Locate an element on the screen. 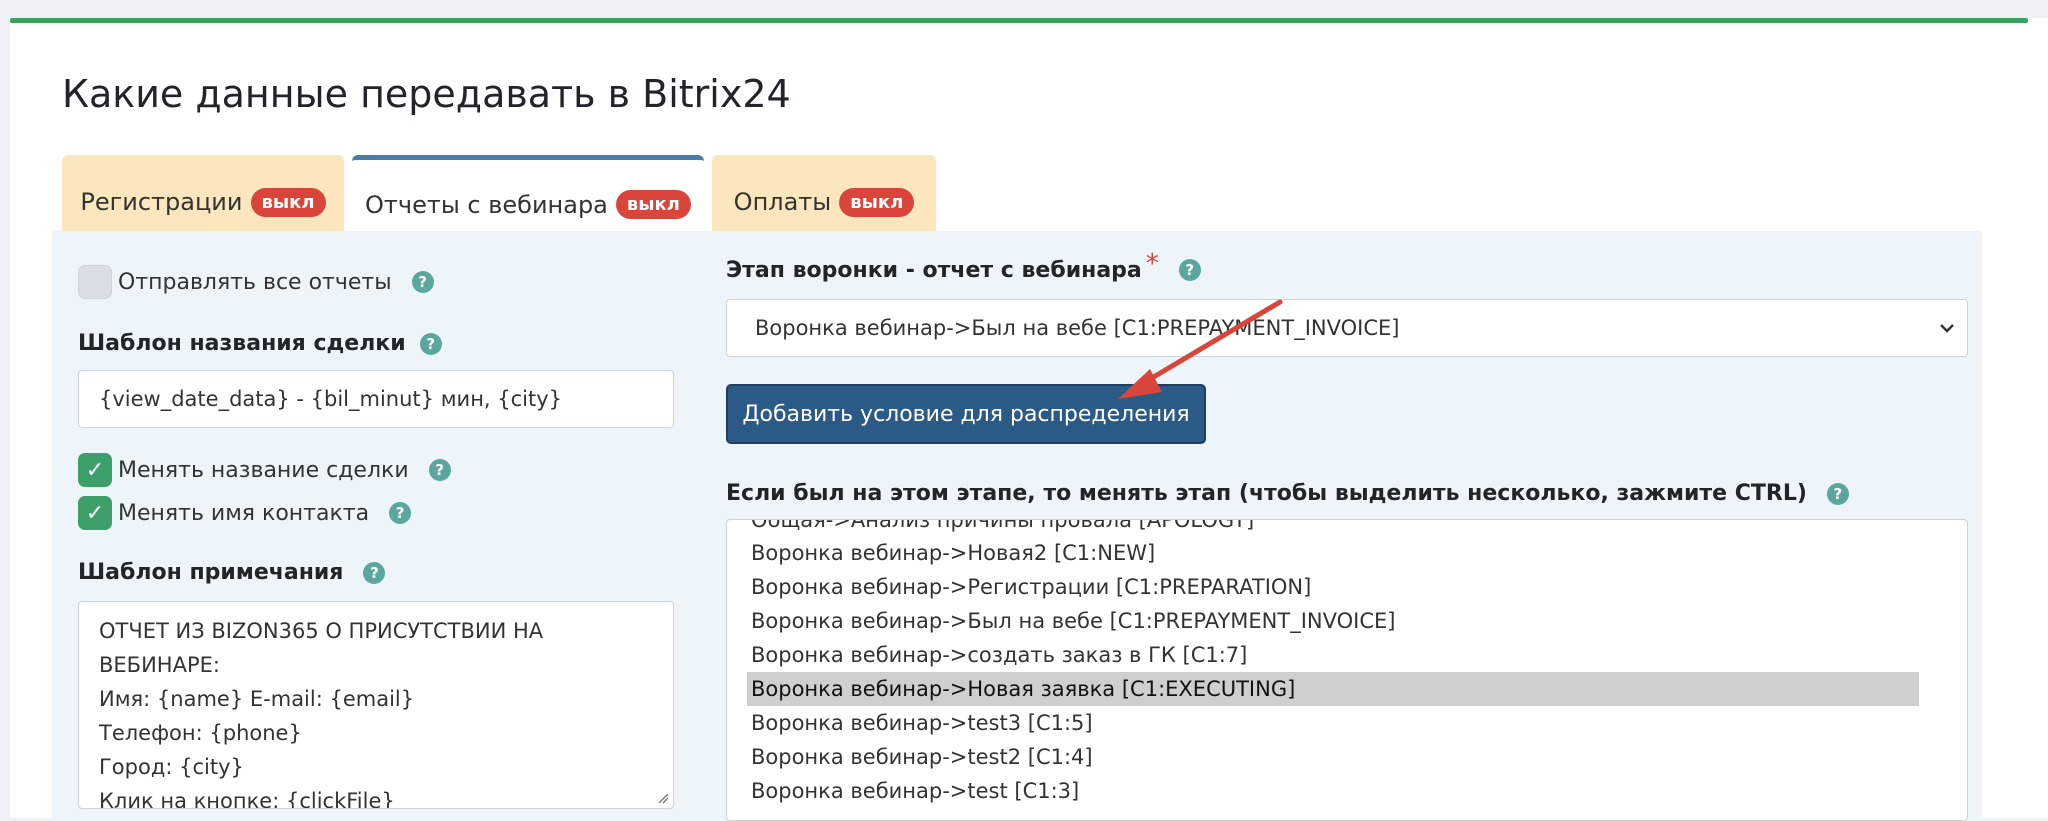  arrow-shaft is located at coordinates (1210, 343).